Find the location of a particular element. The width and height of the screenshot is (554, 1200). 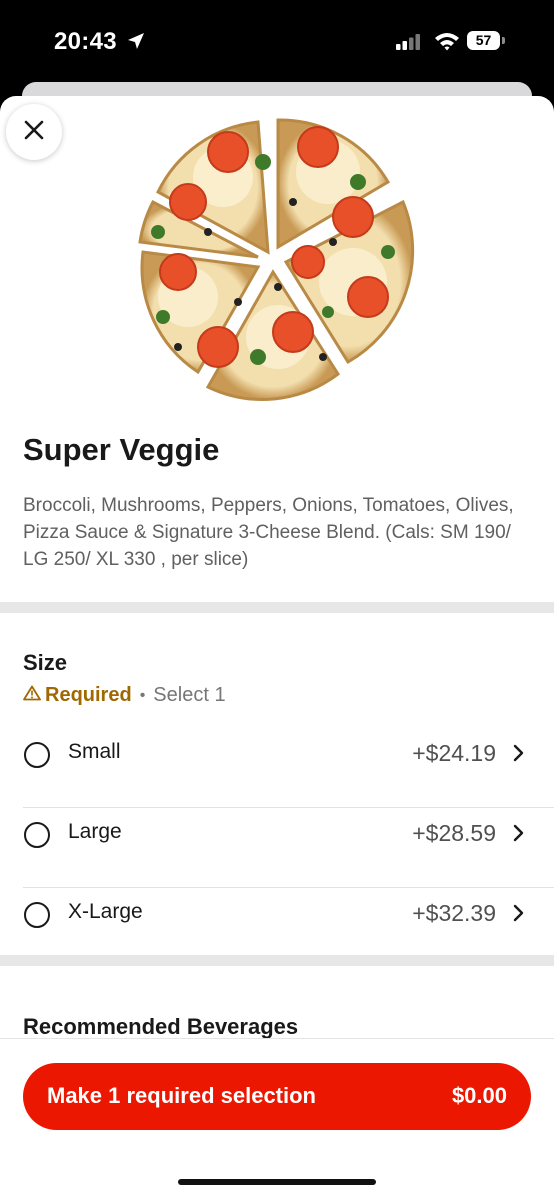

size-option-small: Small +$24.19 is located at coordinates (277, 768).